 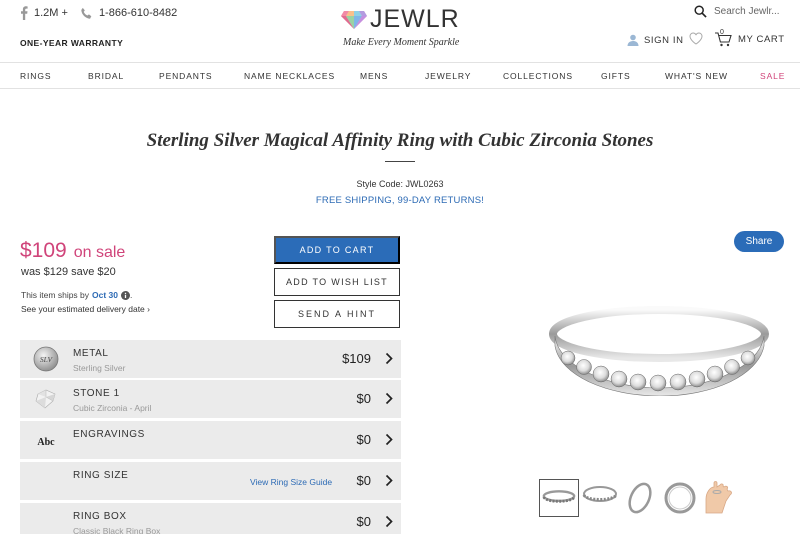 I want to click on nav-collections: COLLECTIONS, so click(x=538, y=76).